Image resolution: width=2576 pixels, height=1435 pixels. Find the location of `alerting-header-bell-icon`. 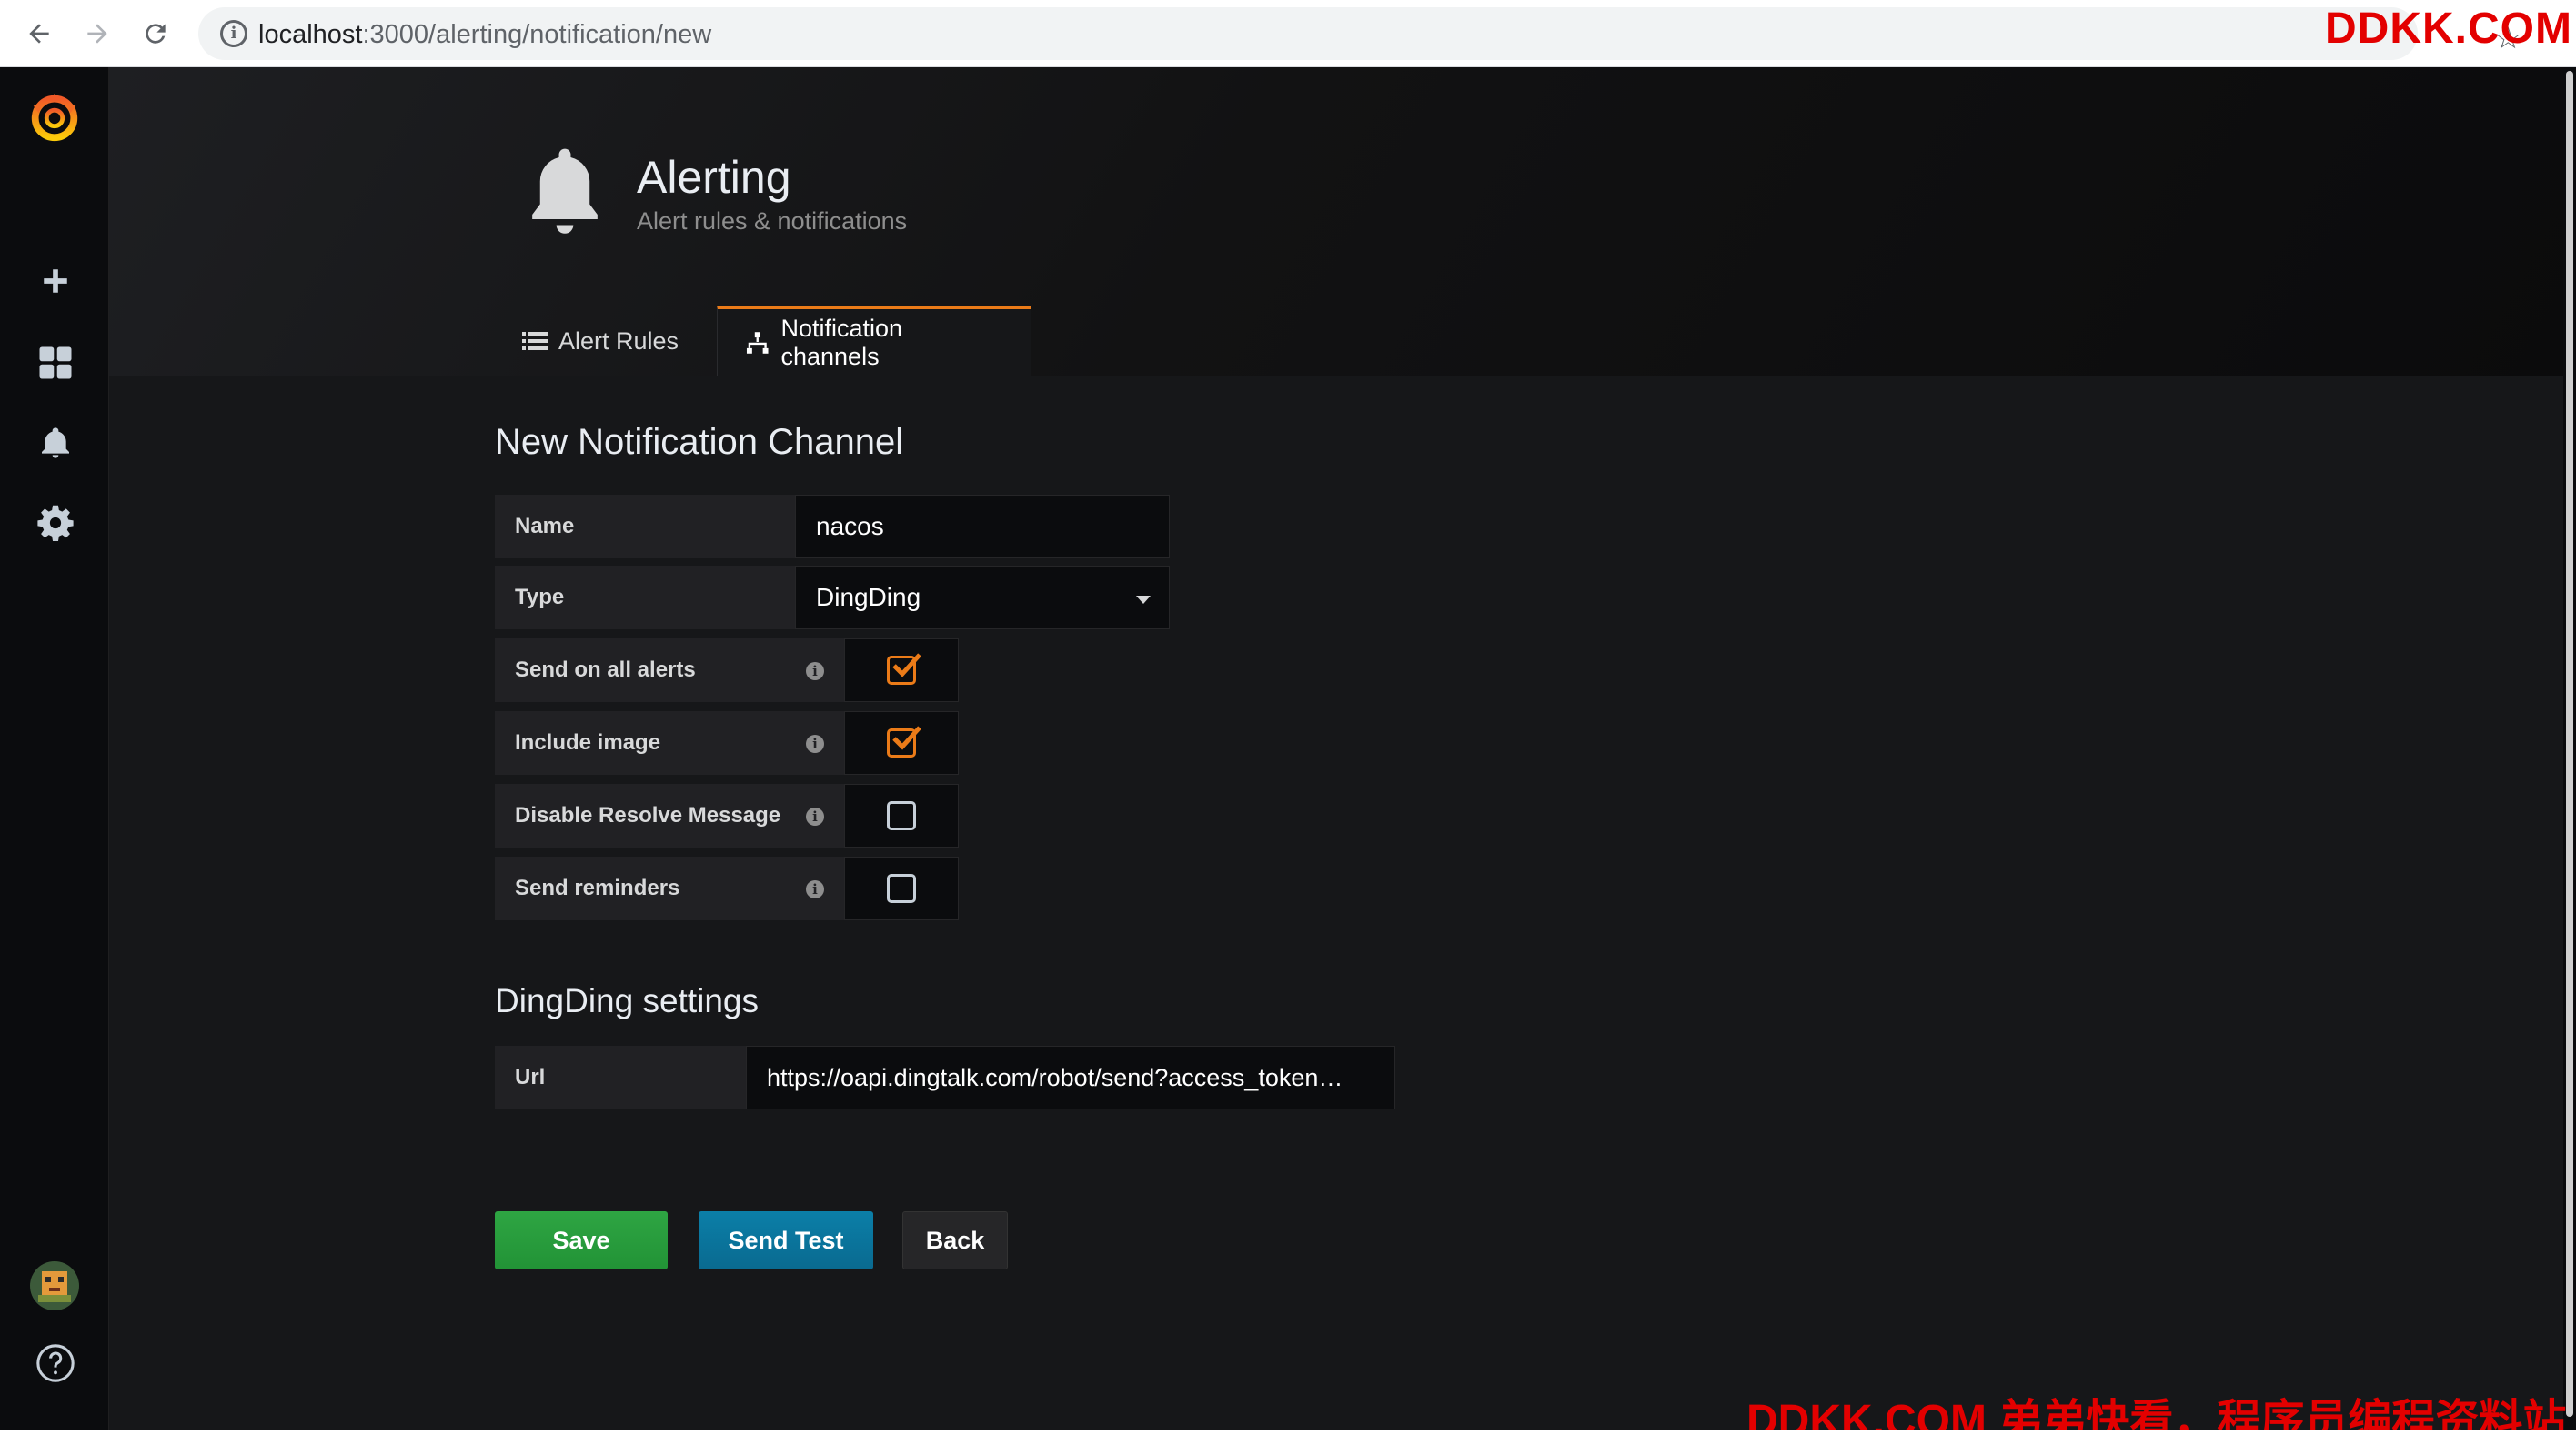

alerting-header-bell-icon is located at coordinates (565, 195).